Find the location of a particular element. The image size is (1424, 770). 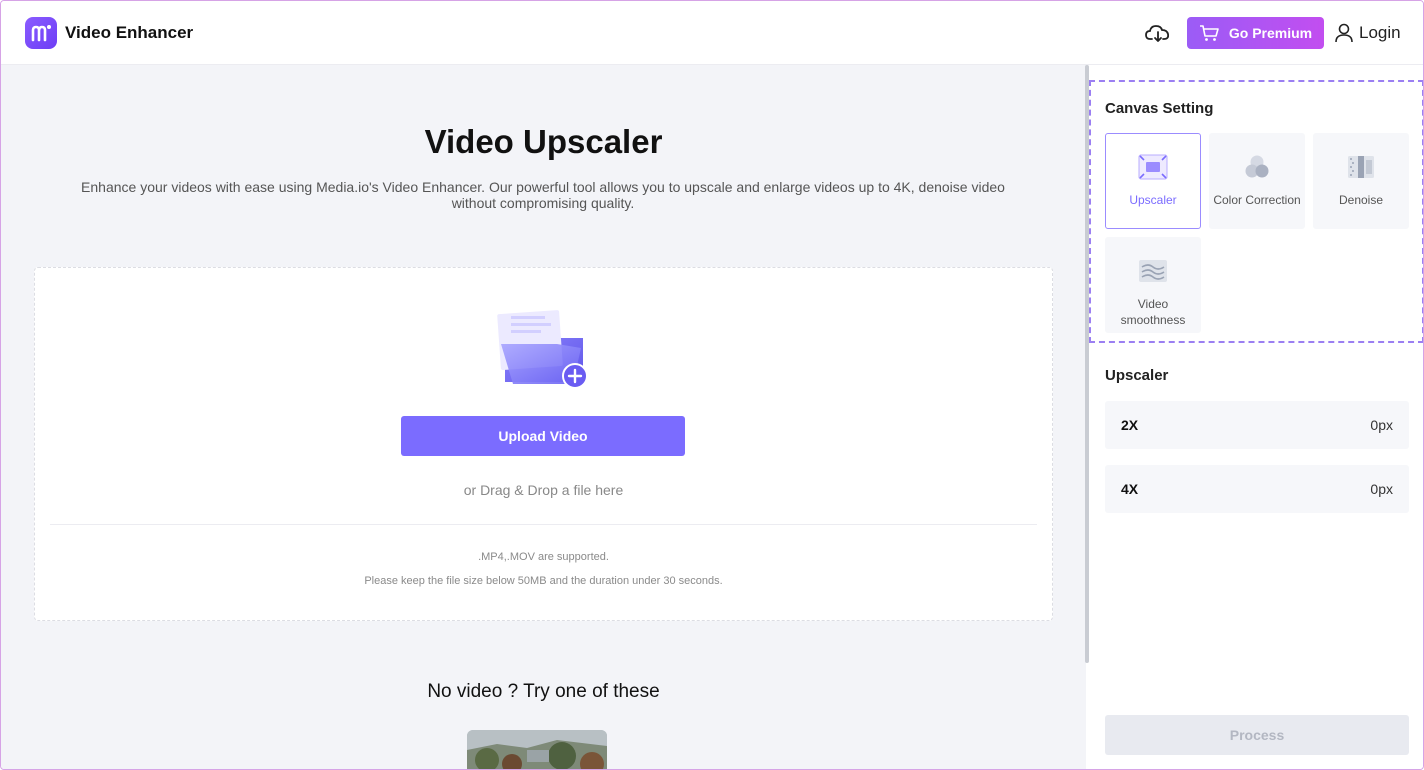

video-smoothness-icon is located at coordinates (1153, 271).